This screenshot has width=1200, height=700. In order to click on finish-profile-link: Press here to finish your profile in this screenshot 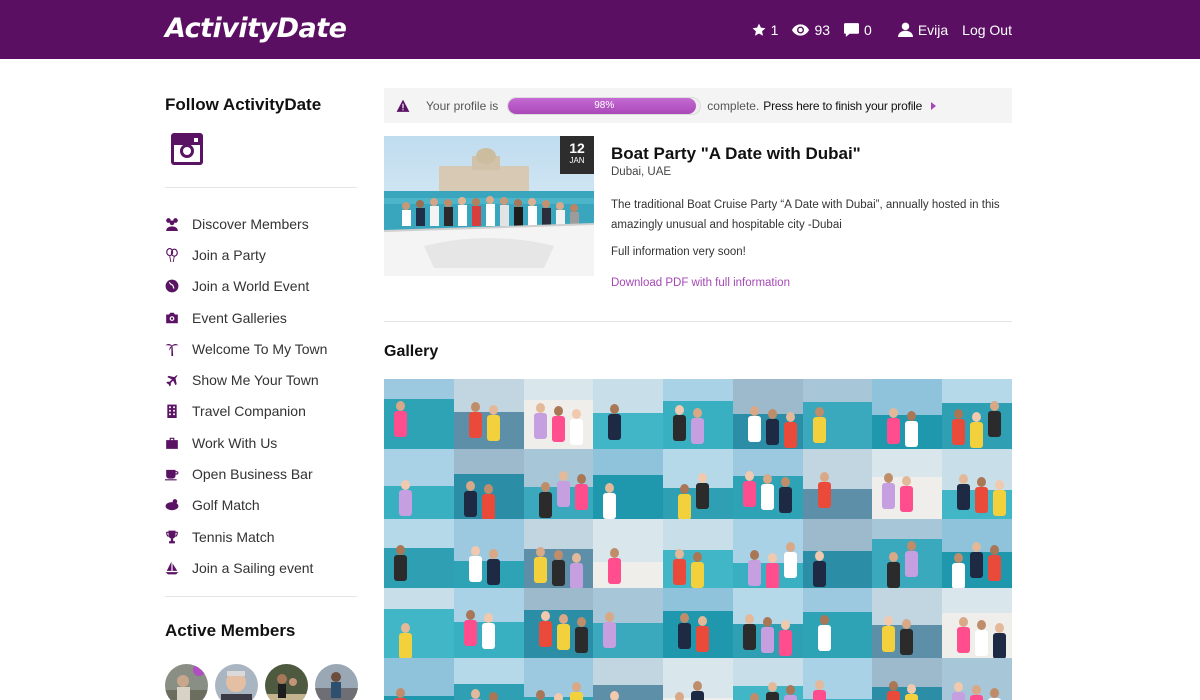, I will do `click(842, 106)`.